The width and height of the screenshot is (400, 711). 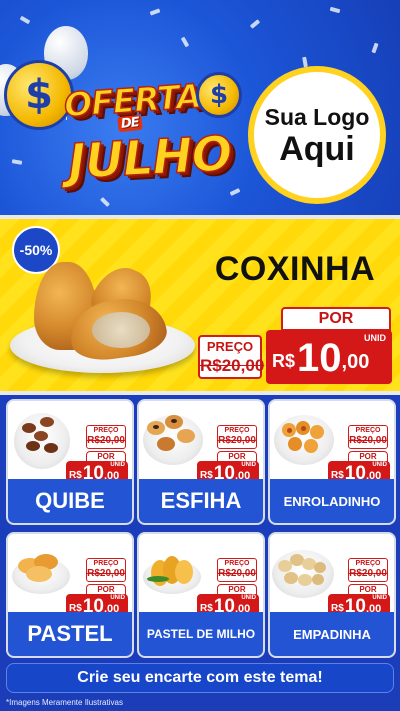 I want to click on por-label: POR, so click(x=336, y=319).